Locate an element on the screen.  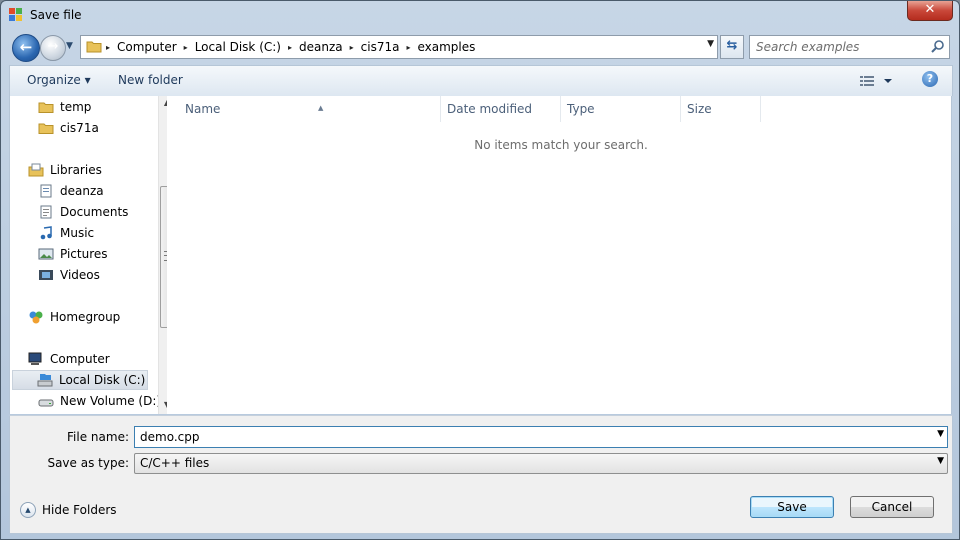
search-input is located at coordinates (841, 47).